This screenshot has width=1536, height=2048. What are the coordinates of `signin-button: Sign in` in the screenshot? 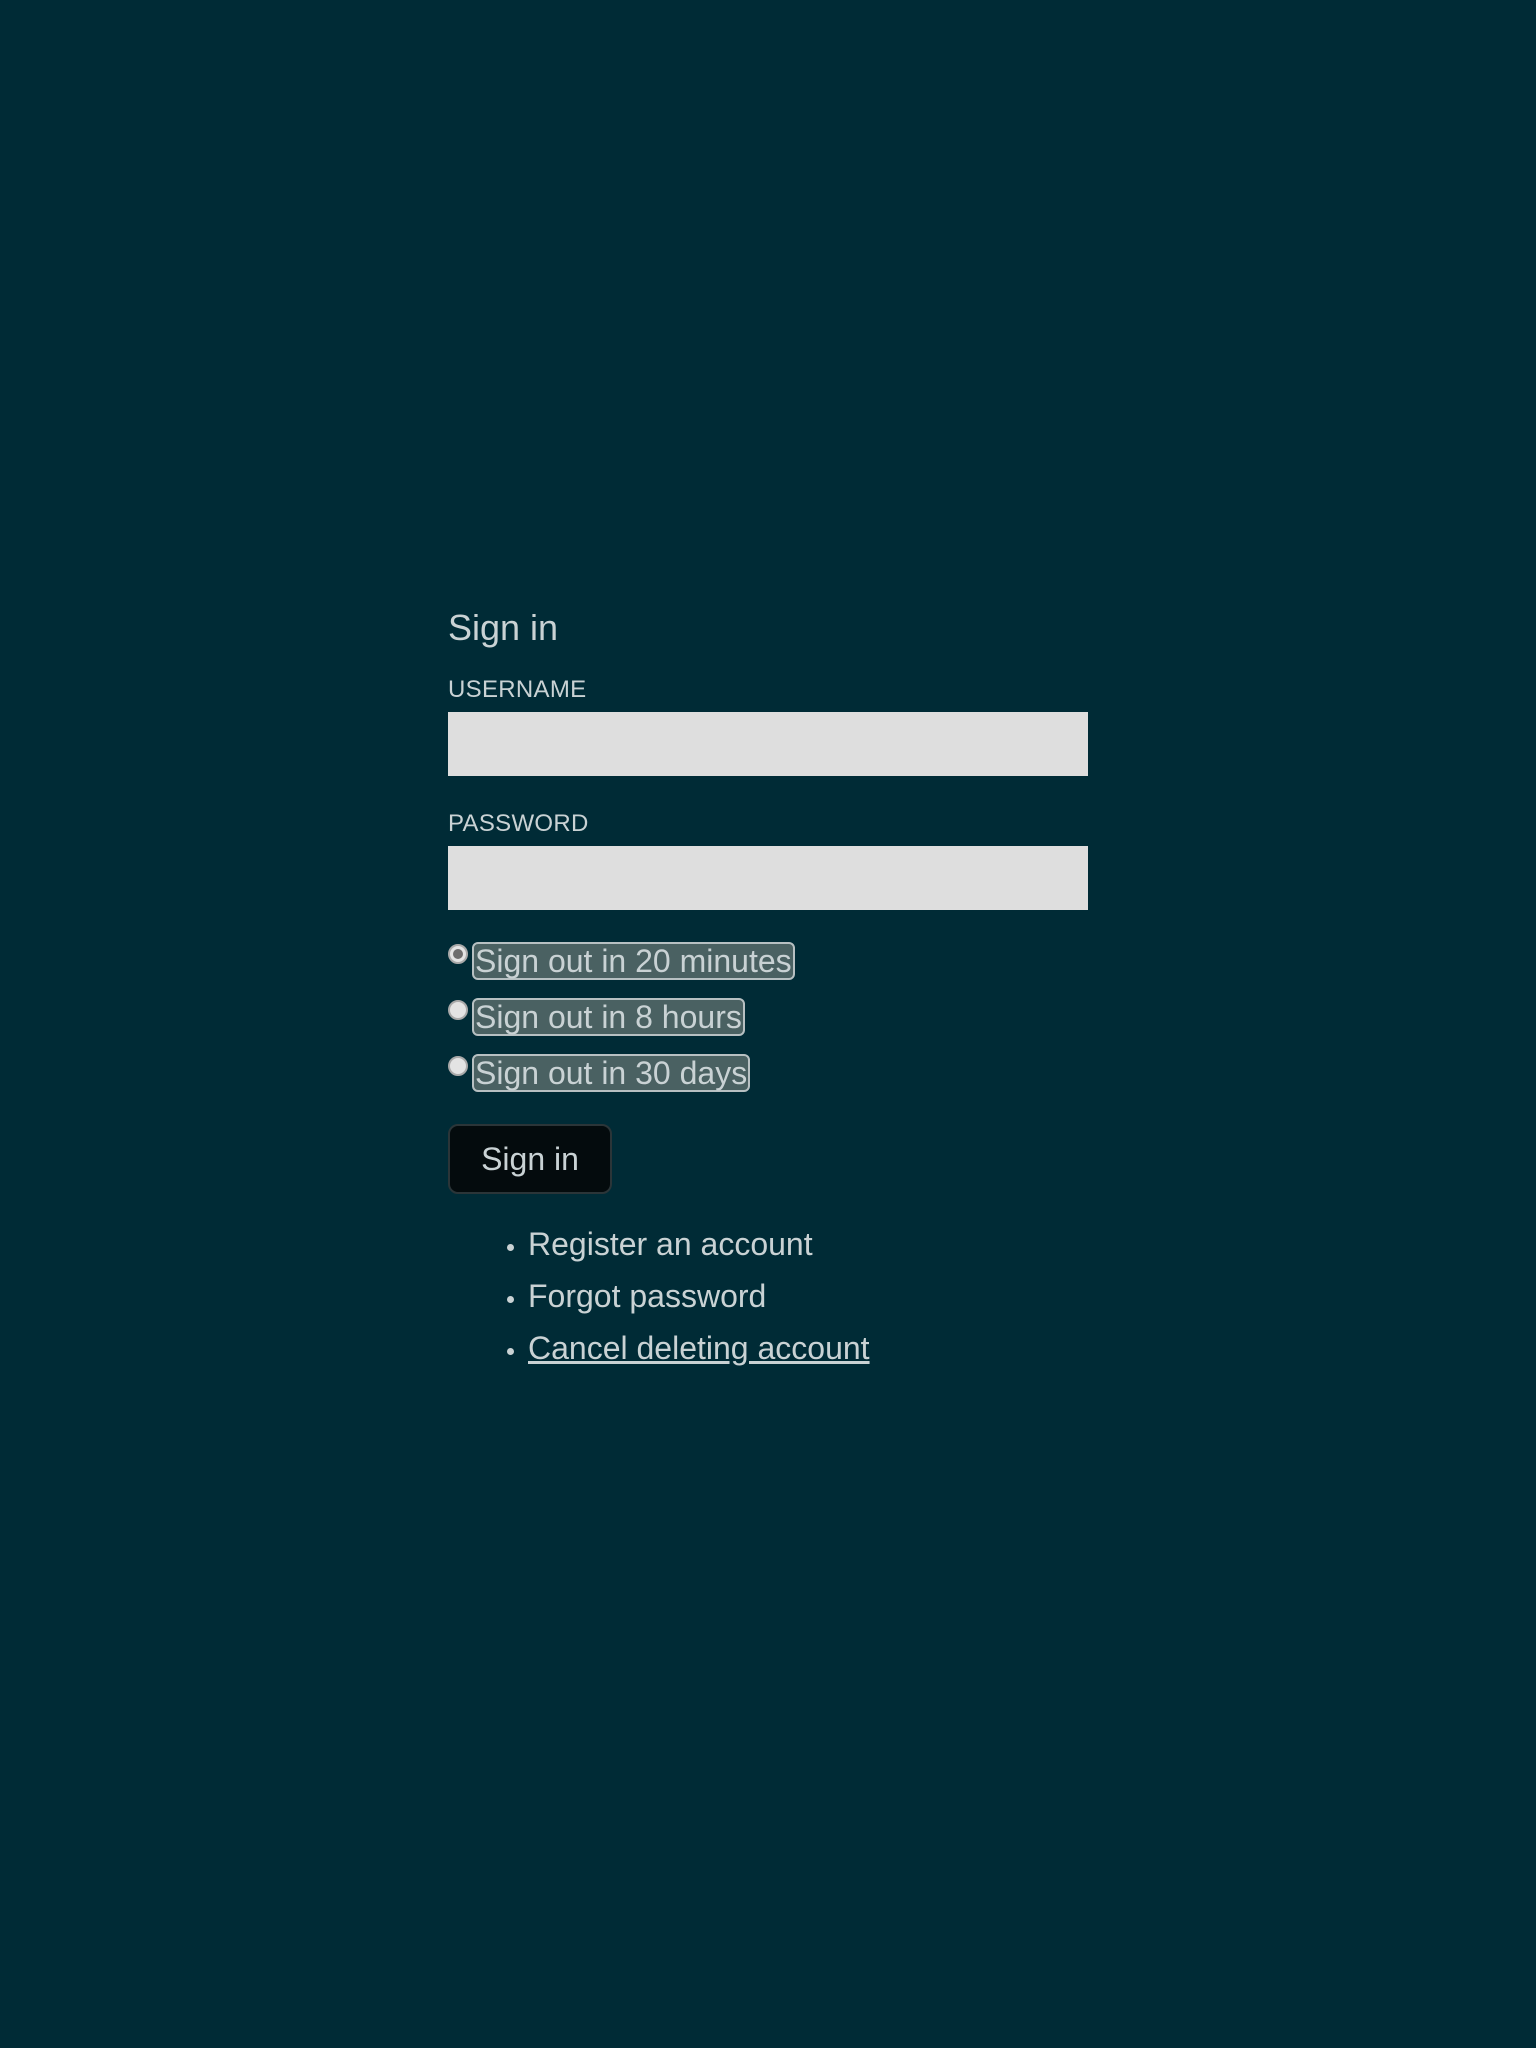 It's located at (530, 1159).